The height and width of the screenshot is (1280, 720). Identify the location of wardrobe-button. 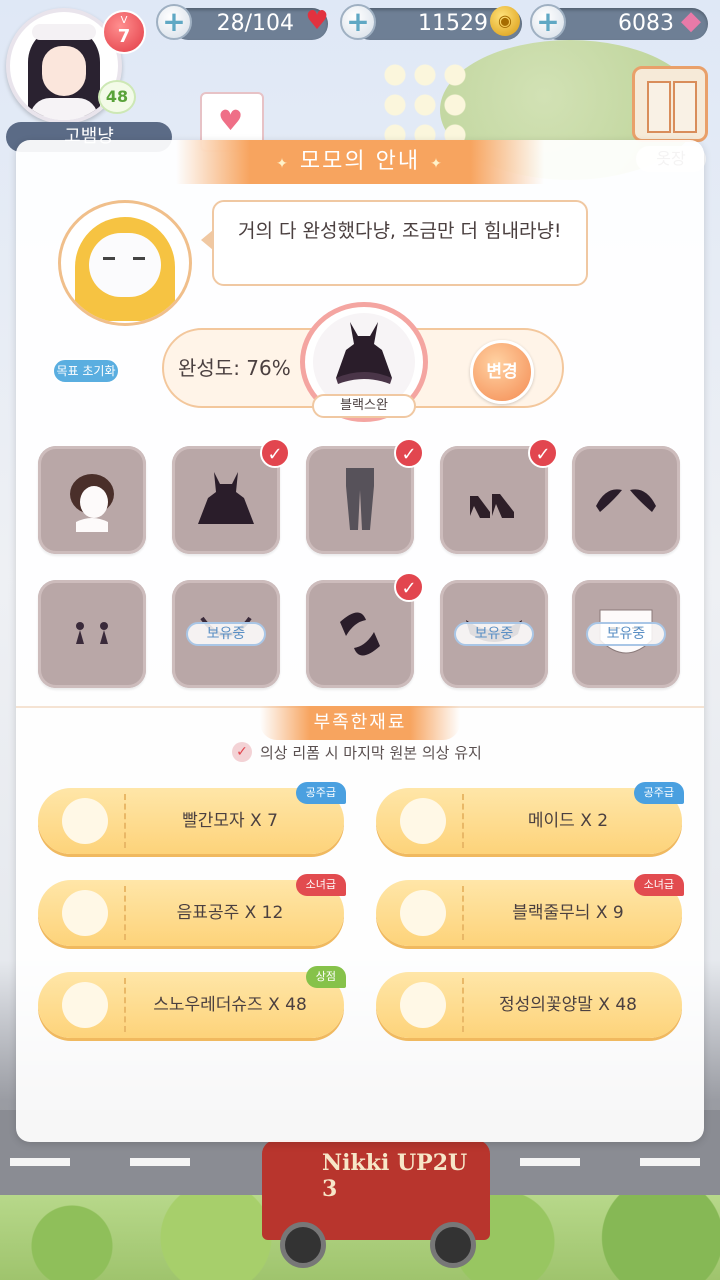
(670, 104).